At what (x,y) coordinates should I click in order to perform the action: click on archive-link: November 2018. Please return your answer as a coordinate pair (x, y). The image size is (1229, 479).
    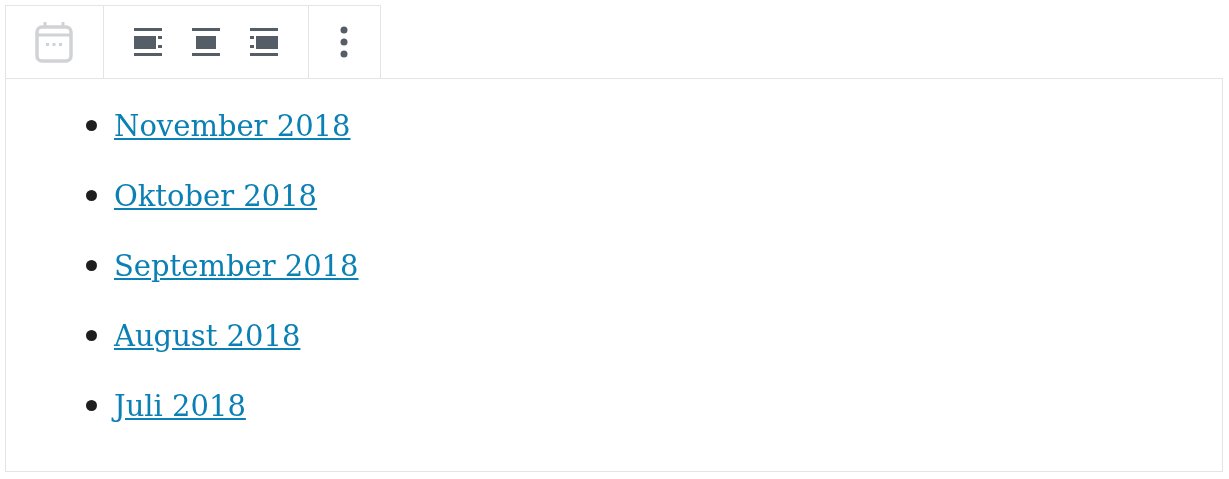
    Looking at the image, I should click on (232, 125).